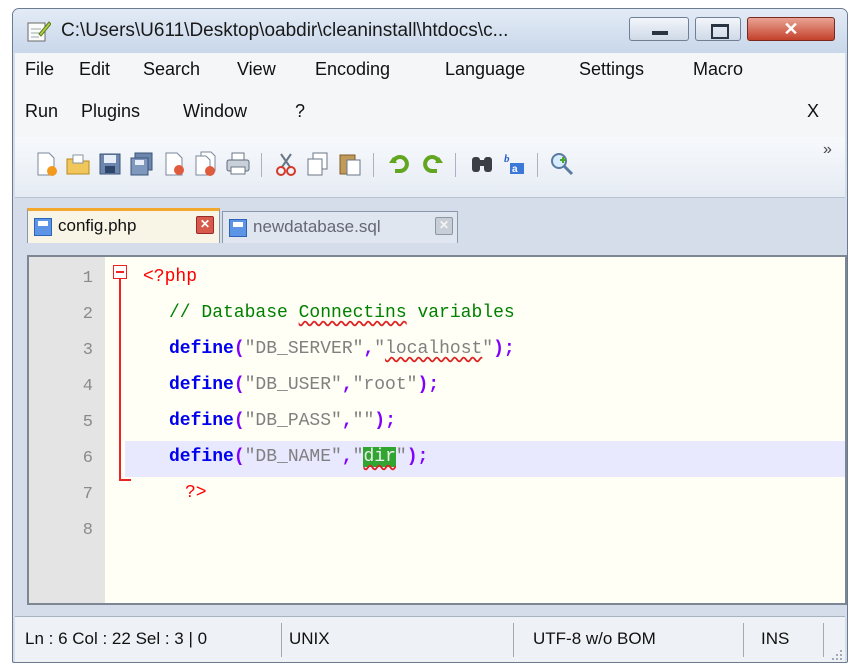  I want to click on close-icon: ✕, so click(791, 29).